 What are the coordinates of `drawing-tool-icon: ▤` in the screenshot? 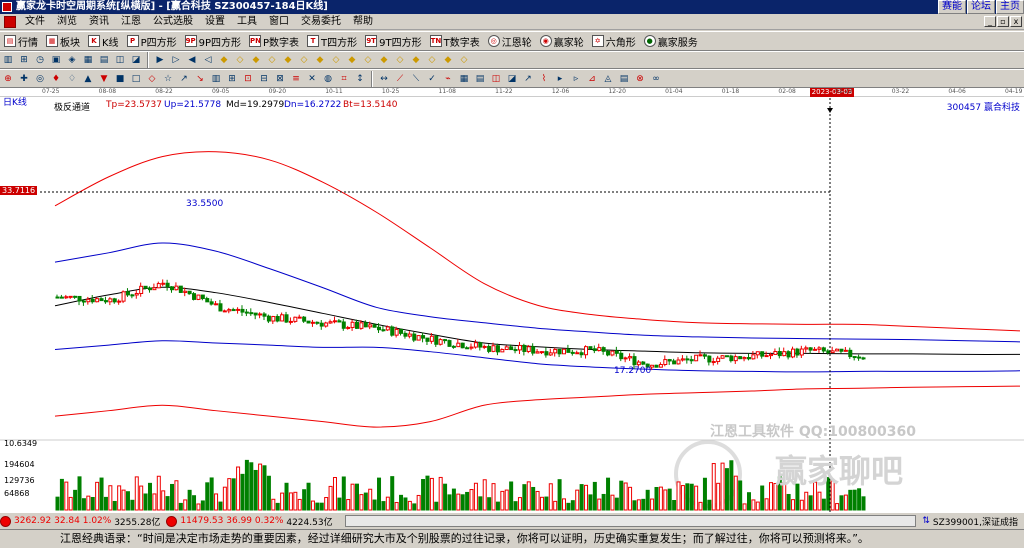 It's located at (480, 79).